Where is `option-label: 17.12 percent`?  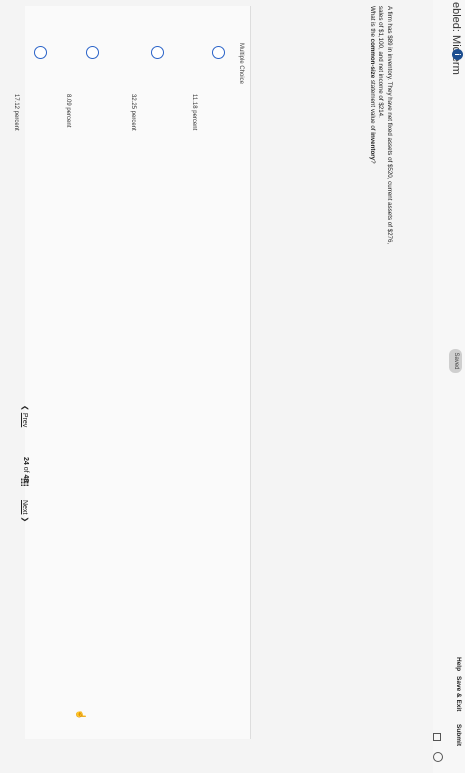 option-label: 17.12 percent is located at coordinates (16, 112).